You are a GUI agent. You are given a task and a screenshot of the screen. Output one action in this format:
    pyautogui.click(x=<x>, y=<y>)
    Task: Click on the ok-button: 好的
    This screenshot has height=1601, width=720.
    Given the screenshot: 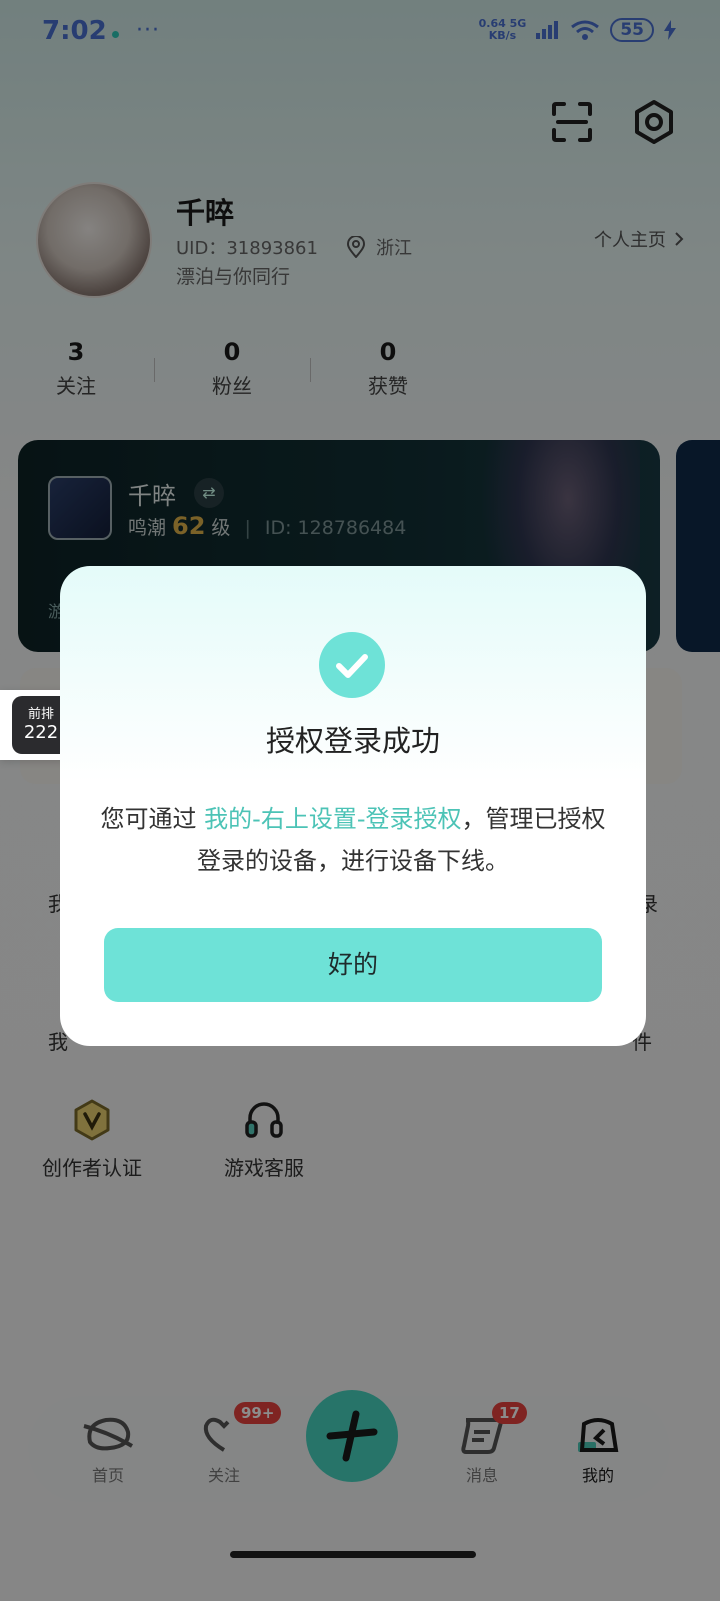 What is the action you would take?
    pyautogui.click(x=353, y=965)
    